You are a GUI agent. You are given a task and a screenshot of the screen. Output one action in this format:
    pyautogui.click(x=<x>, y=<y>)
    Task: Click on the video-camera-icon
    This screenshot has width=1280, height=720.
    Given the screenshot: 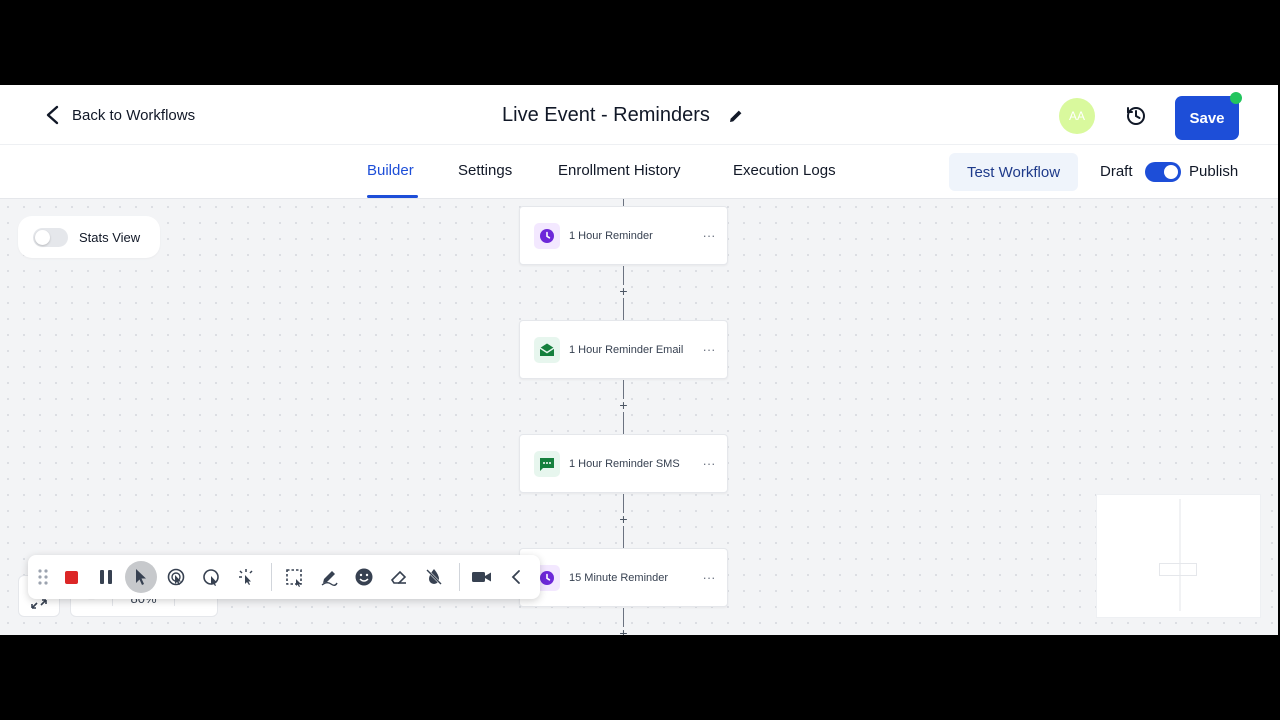 What is the action you would take?
    pyautogui.click(x=481, y=577)
    